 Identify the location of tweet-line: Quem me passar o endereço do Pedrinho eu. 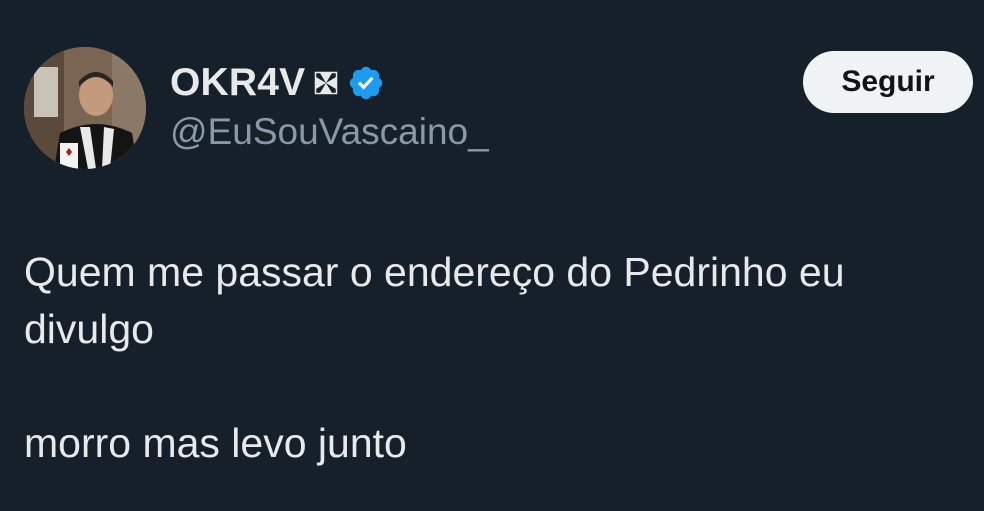
(434, 272).